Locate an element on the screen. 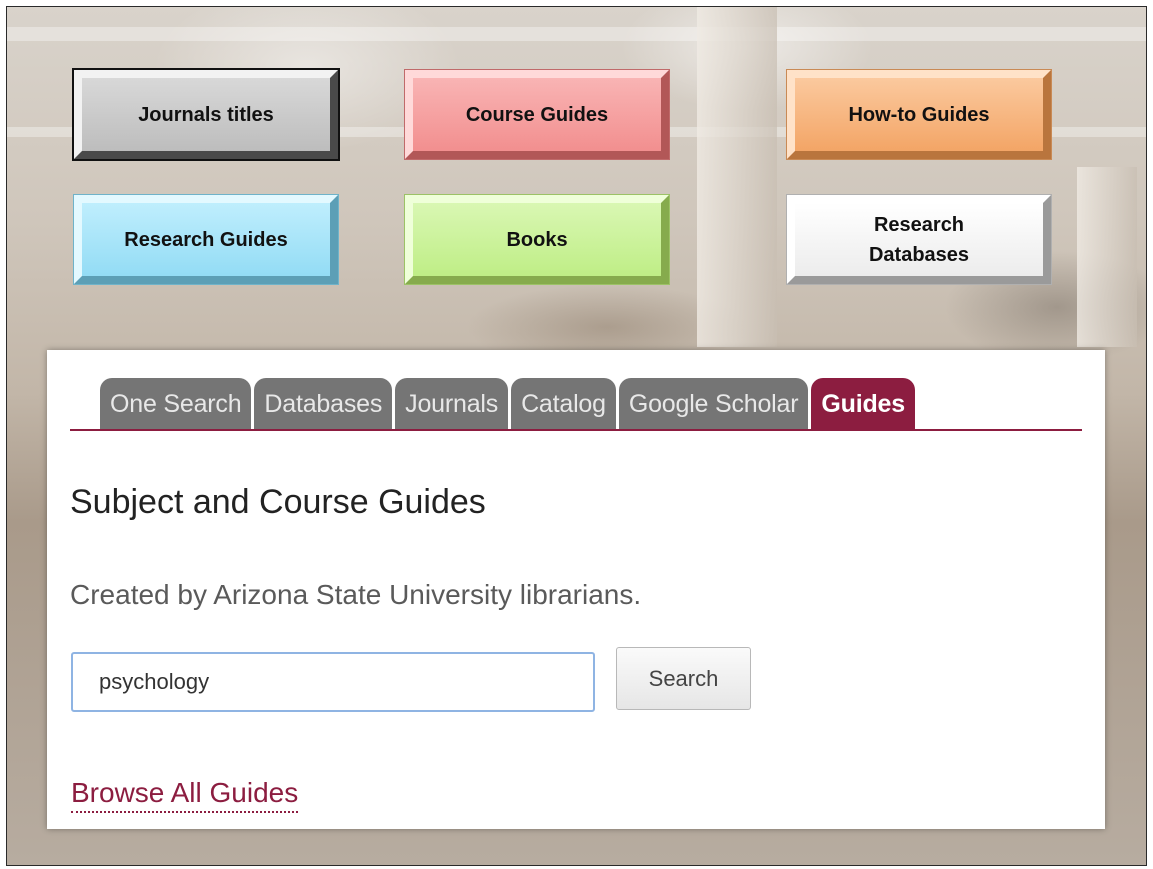  research-databases-button: Research Databases is located at coordinates (919, 239).